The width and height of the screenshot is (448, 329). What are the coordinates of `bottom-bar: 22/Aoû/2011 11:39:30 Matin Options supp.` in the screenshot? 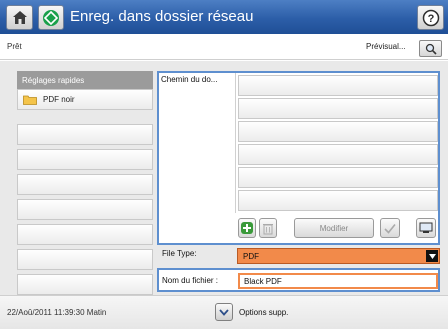 It's located at (224, 312).